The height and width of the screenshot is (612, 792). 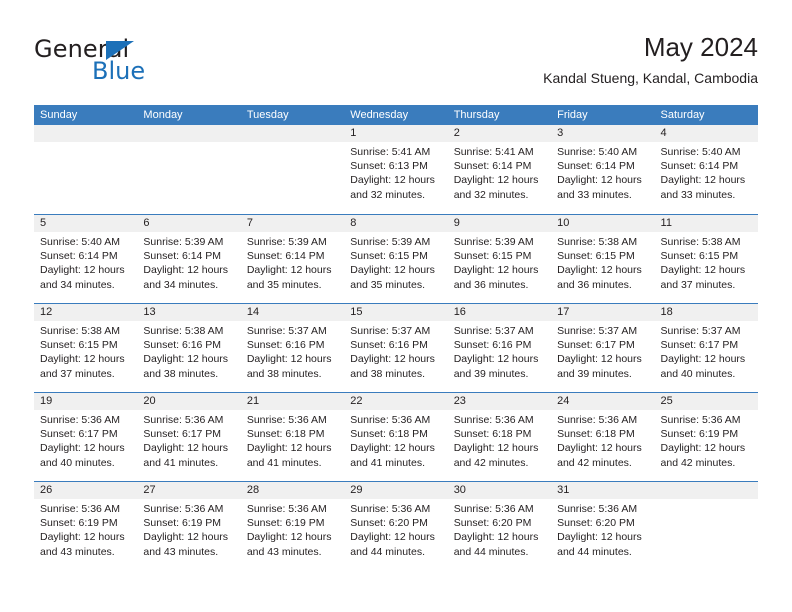 I want to click on day-detail-line: and 33 minutes., so click(x=594, y=194).